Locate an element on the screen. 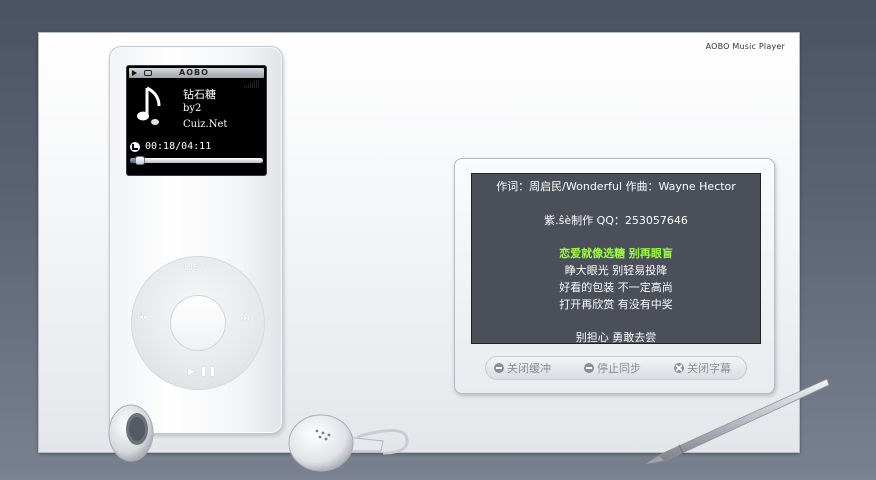 Image resolution: width=876 pixels, height=480 pixels. earbud-right-icon is located at coordinates (348, 443).